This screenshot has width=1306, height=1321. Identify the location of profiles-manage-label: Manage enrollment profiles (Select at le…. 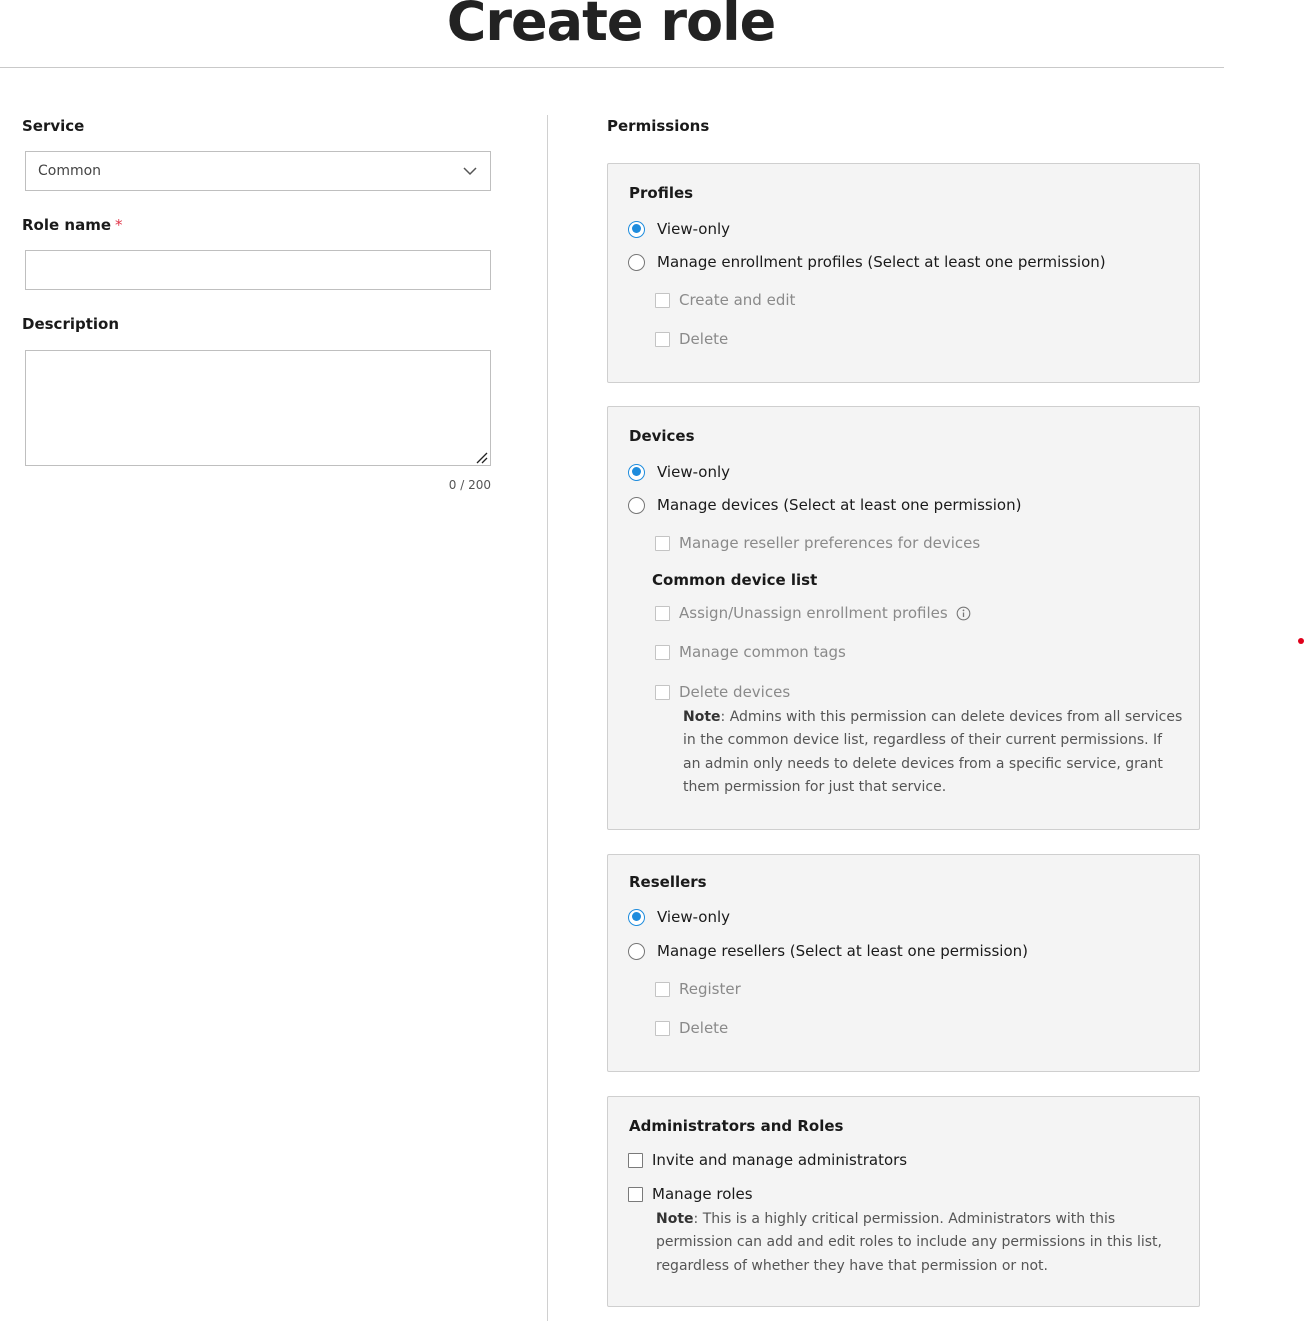
(881, 262).